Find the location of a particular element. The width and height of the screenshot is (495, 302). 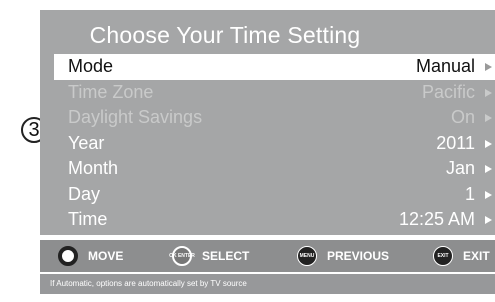

menu-row-year: Year 2011 is located at coordinates (274, 144).